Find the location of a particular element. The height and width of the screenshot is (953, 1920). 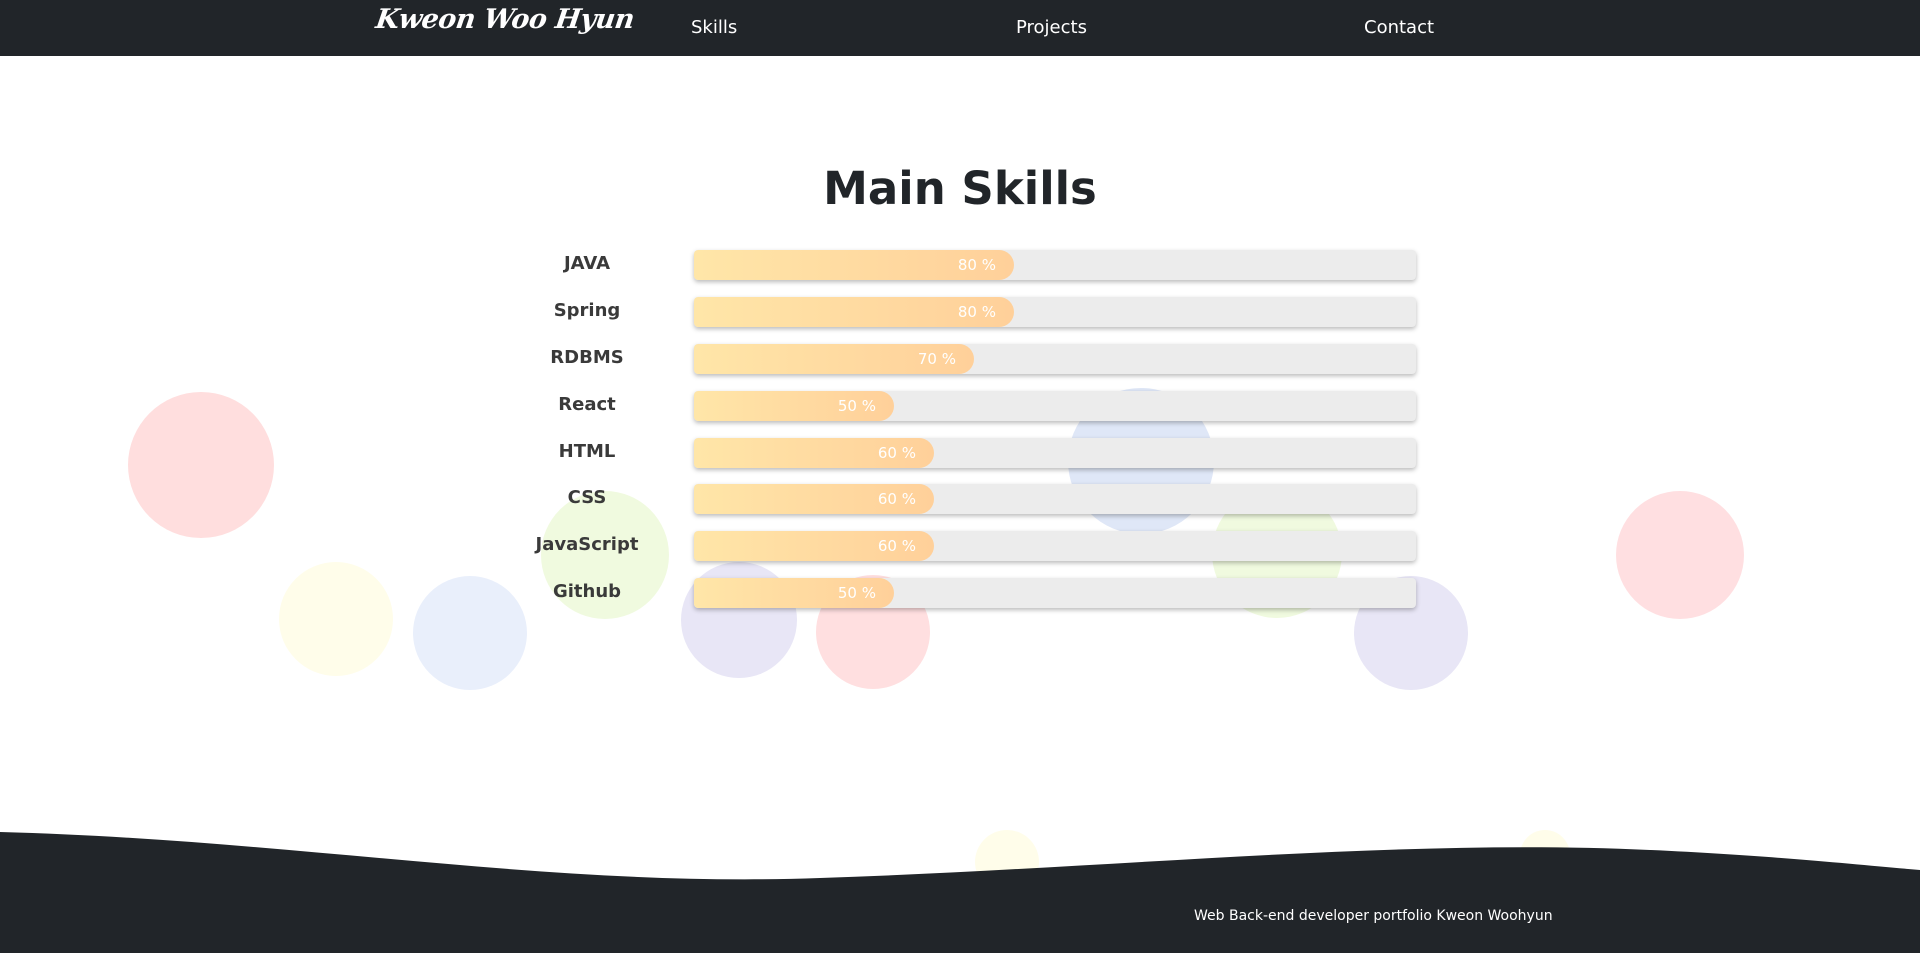

skill-row-rdbms: RDBMS 70 % is located at coordinates (960, 359).